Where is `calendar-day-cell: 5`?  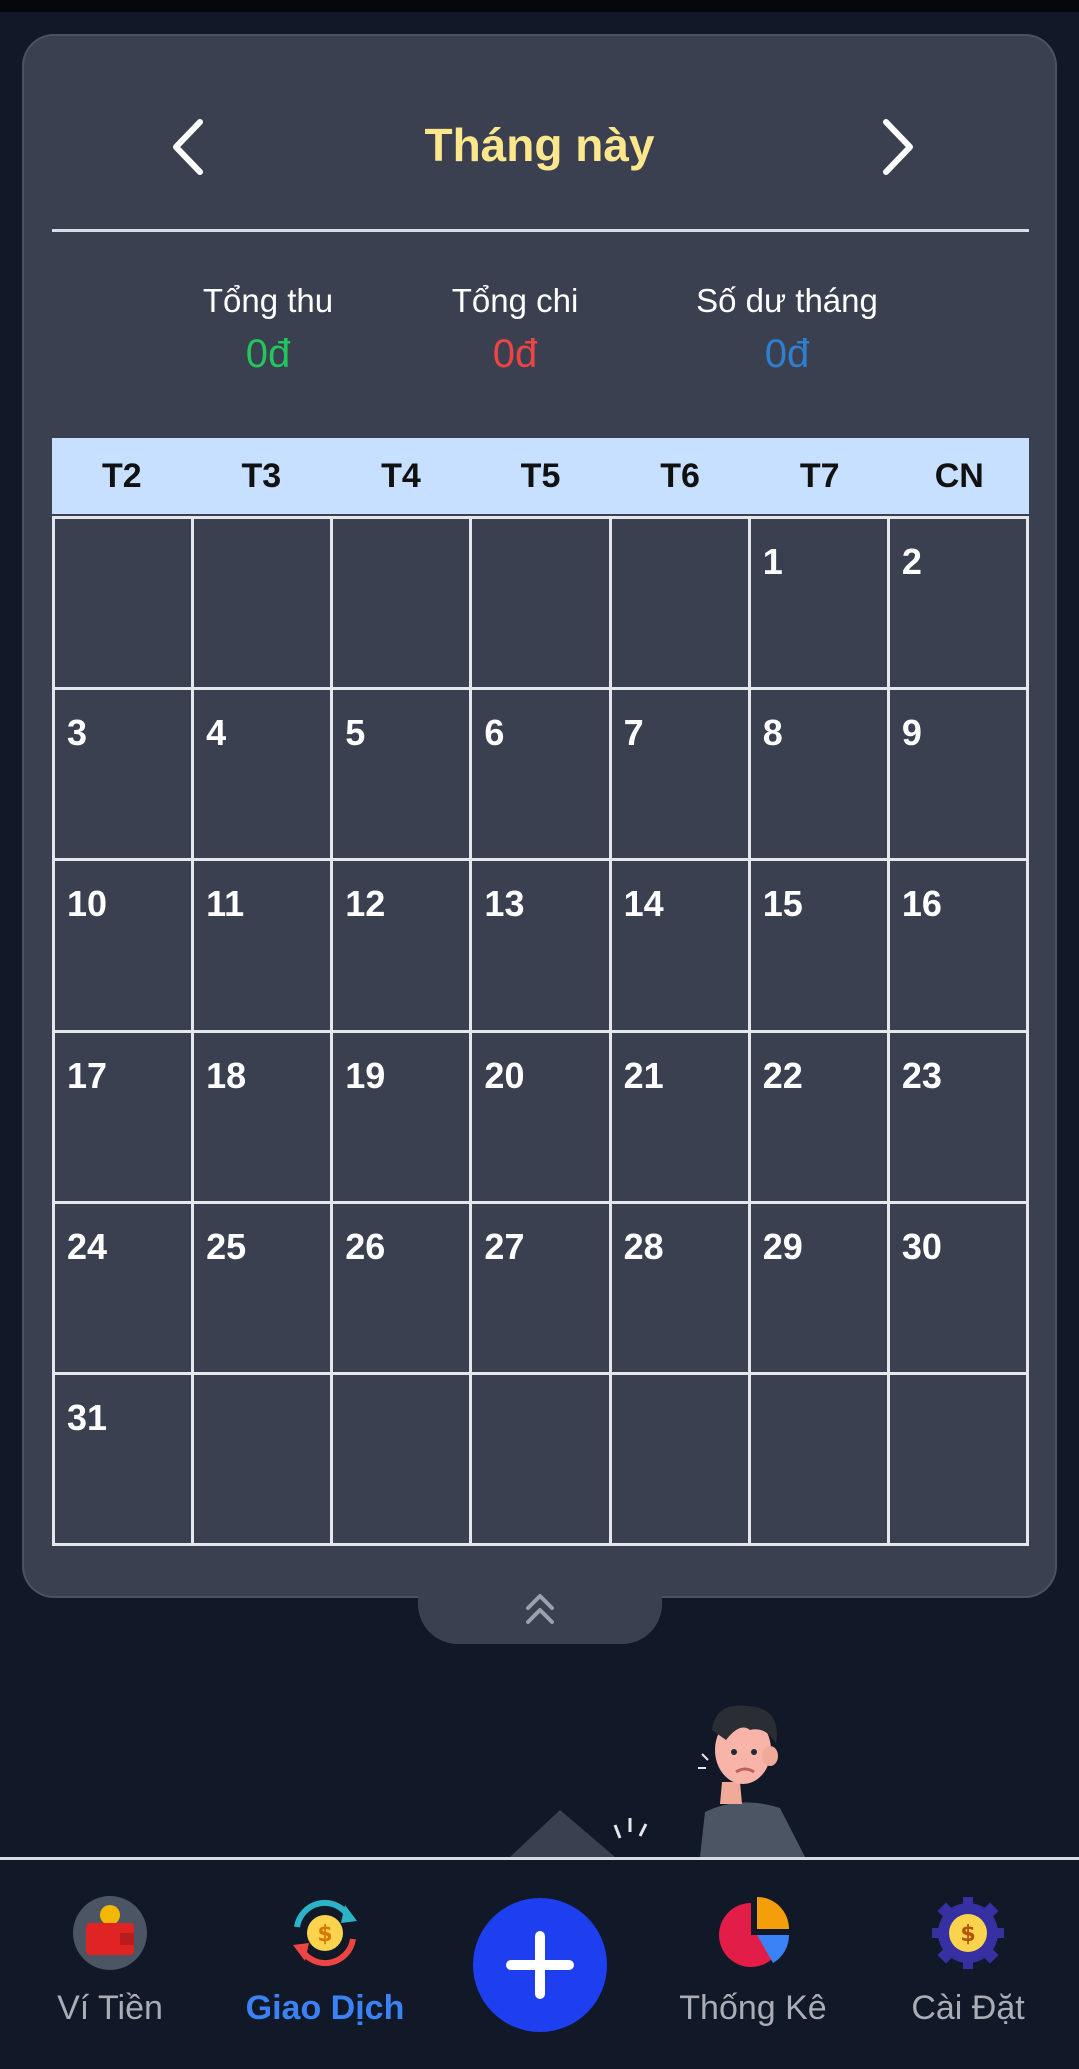 calendar-day-cell: 5 is located at coordinates (403, 776).